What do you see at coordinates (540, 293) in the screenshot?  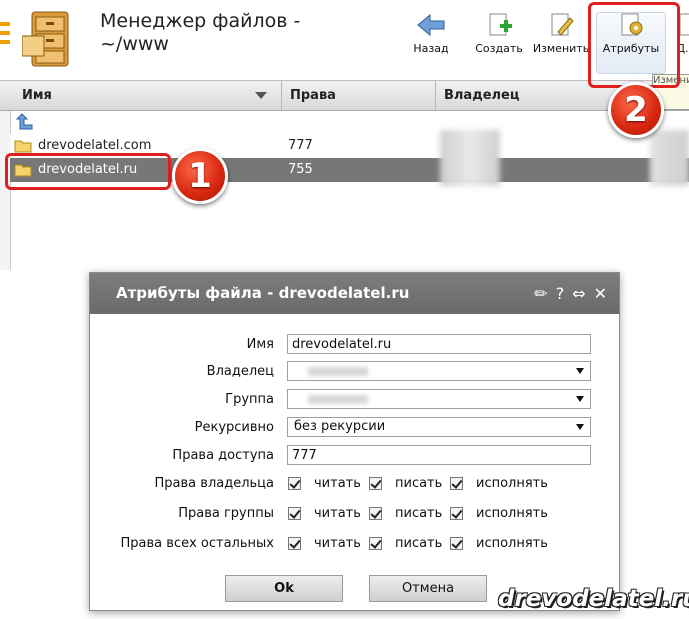 I see `pin-icon: ✏` at bounding box center [540, 293].